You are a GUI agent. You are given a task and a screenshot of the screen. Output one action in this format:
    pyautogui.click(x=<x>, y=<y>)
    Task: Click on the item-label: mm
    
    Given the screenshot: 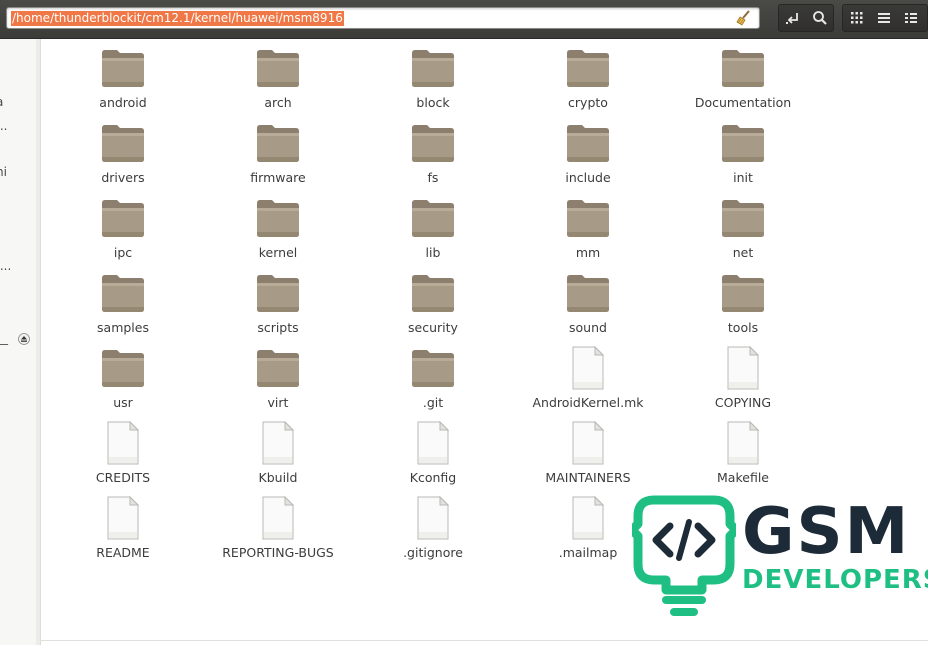 What is the action you would take?
    pyautogui.click(x=588, y=252)
    